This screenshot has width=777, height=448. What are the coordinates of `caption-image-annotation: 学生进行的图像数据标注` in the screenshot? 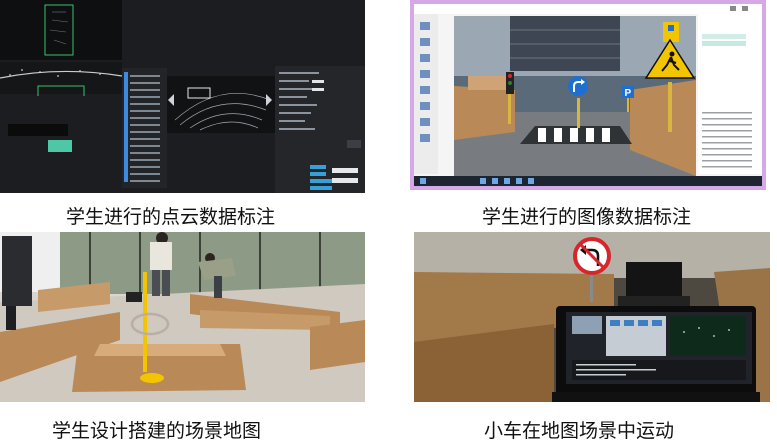 It's located at (587, 217).